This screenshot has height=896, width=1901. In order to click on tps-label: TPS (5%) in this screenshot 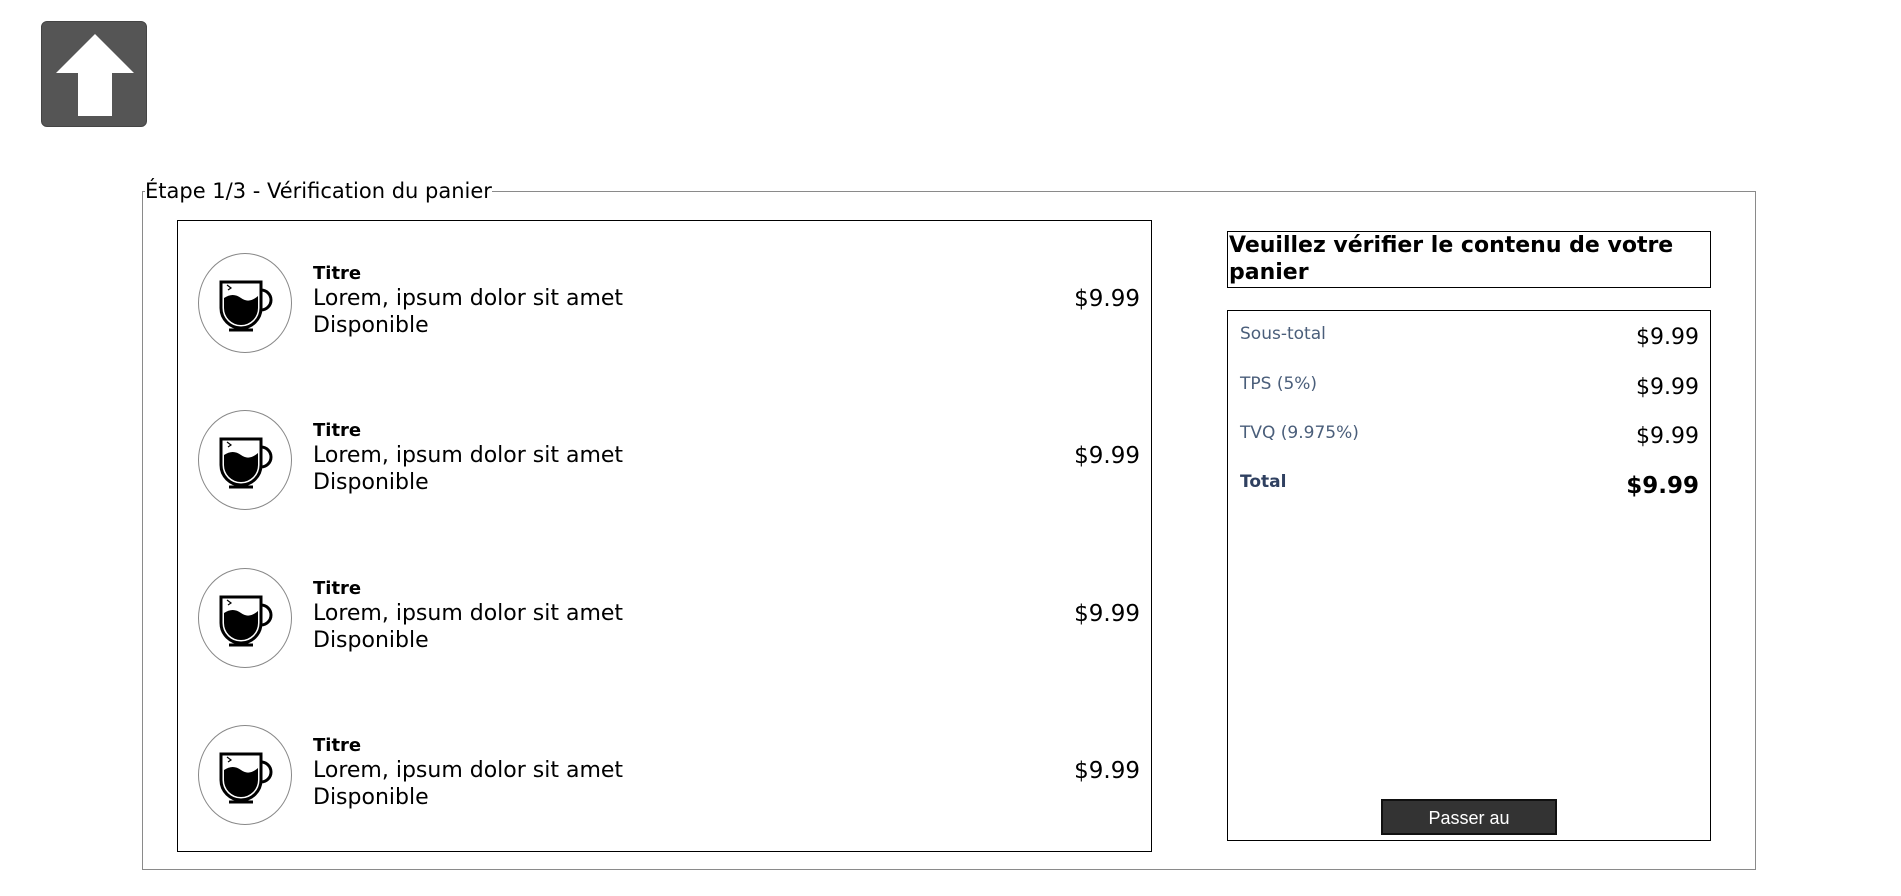, I will do `click(1279, 384)`.